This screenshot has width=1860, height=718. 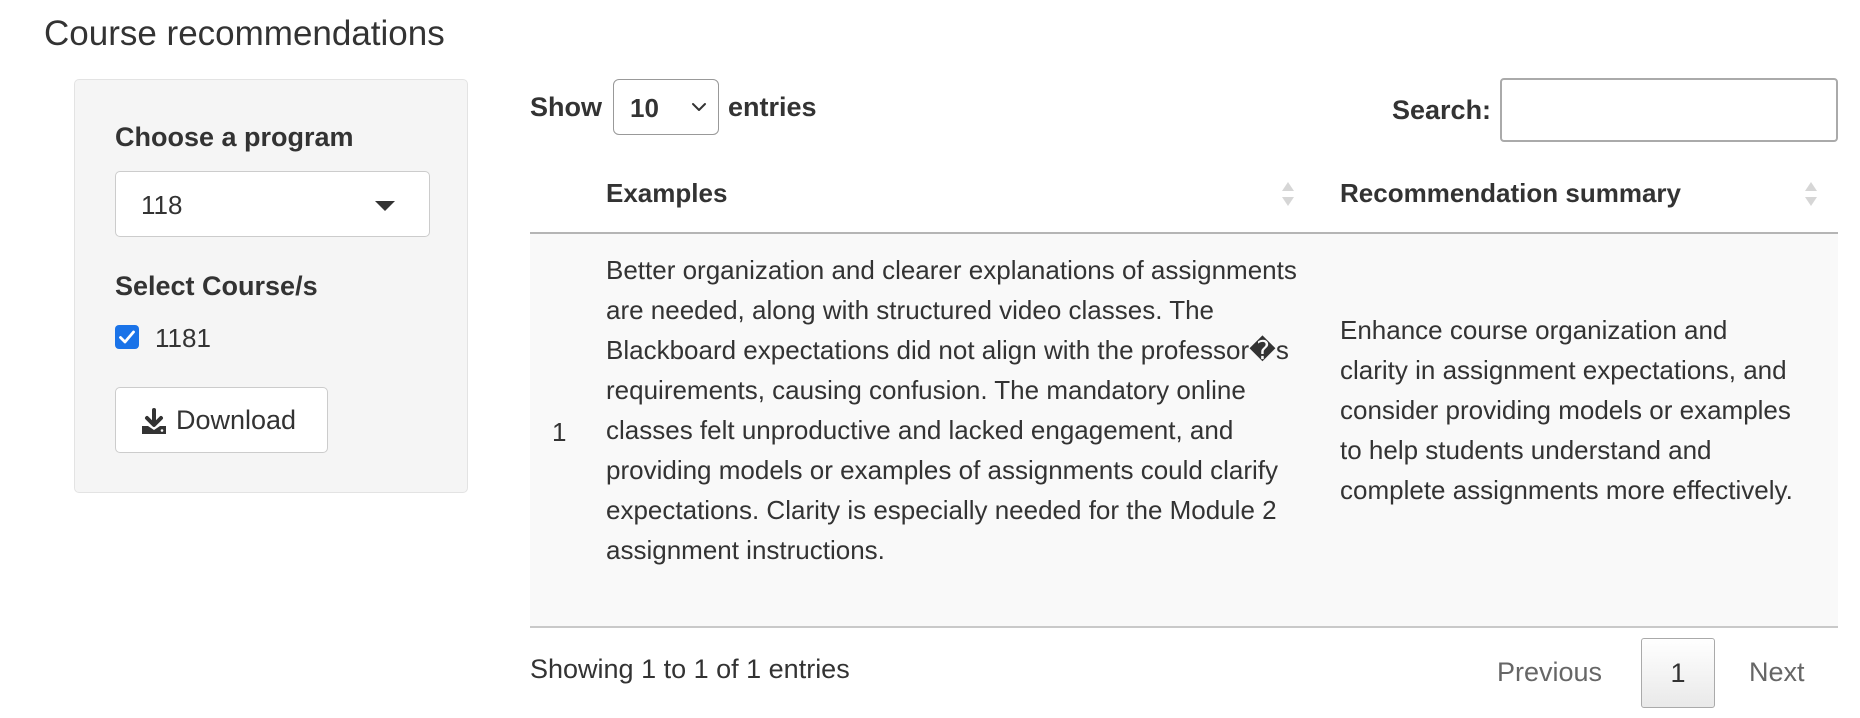 What do you see at coordinates (1669, 110) in the screenshot?
I see `search-input` at bounding box center [1669, 110].